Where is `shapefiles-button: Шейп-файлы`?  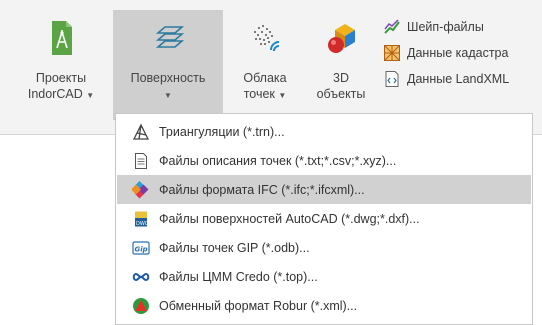
shapefiles-button: Шейп-файлы is located at coordinates (446, 27).